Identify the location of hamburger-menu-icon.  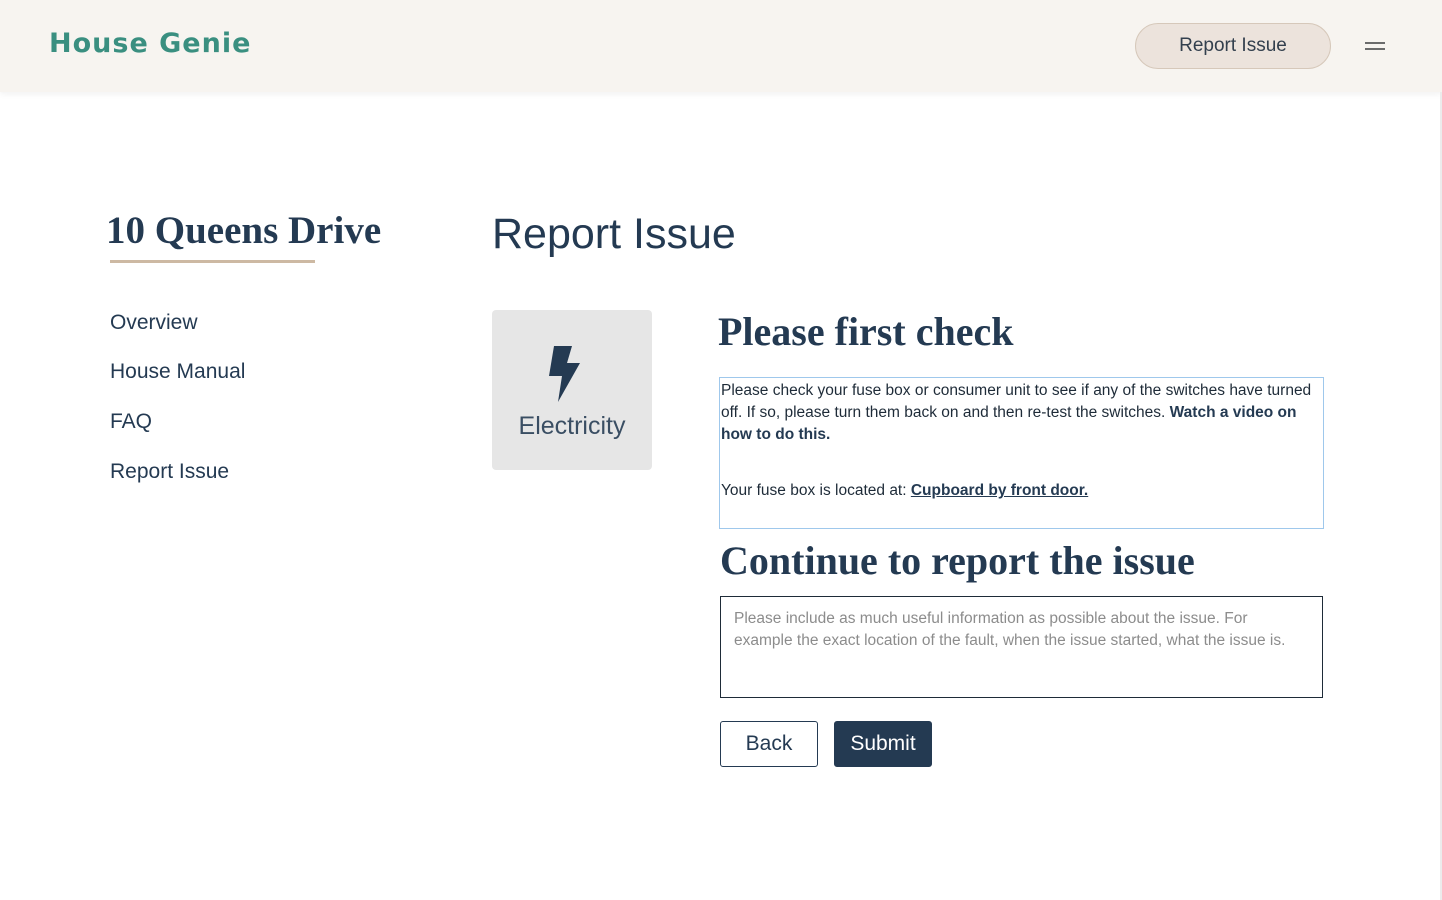
(1376, 48).